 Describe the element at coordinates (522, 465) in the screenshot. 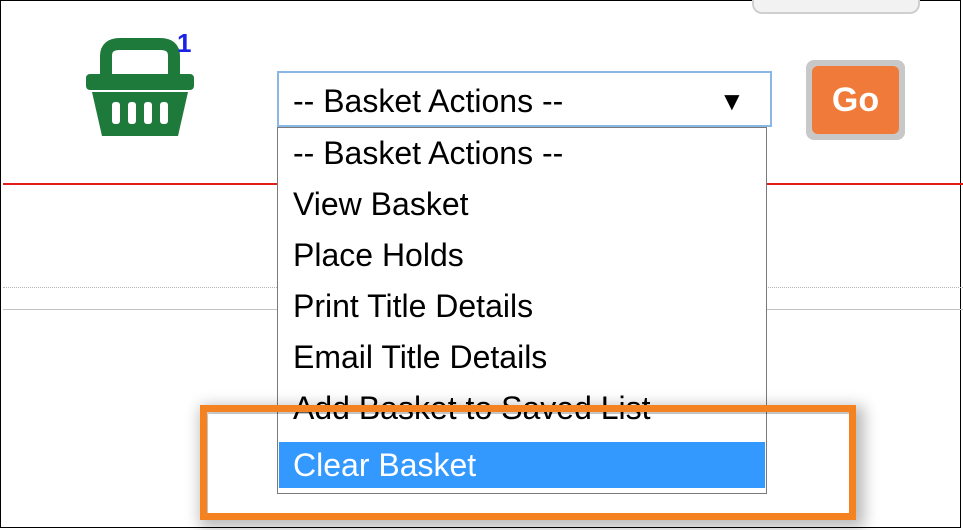

I see `option-clear-basket: Clear Basket` at that location.